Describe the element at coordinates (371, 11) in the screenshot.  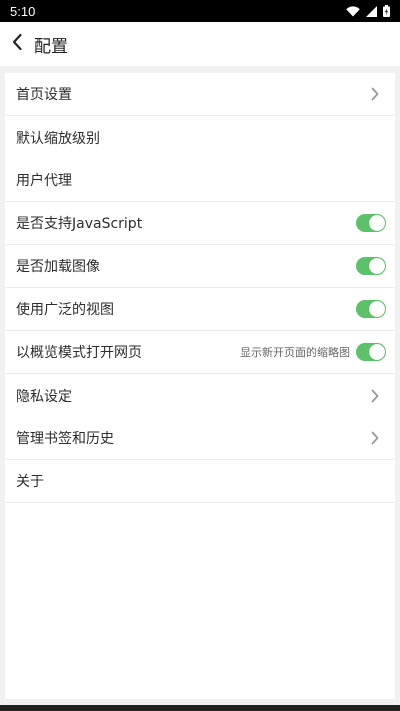
I see `signal-icon` at that location.